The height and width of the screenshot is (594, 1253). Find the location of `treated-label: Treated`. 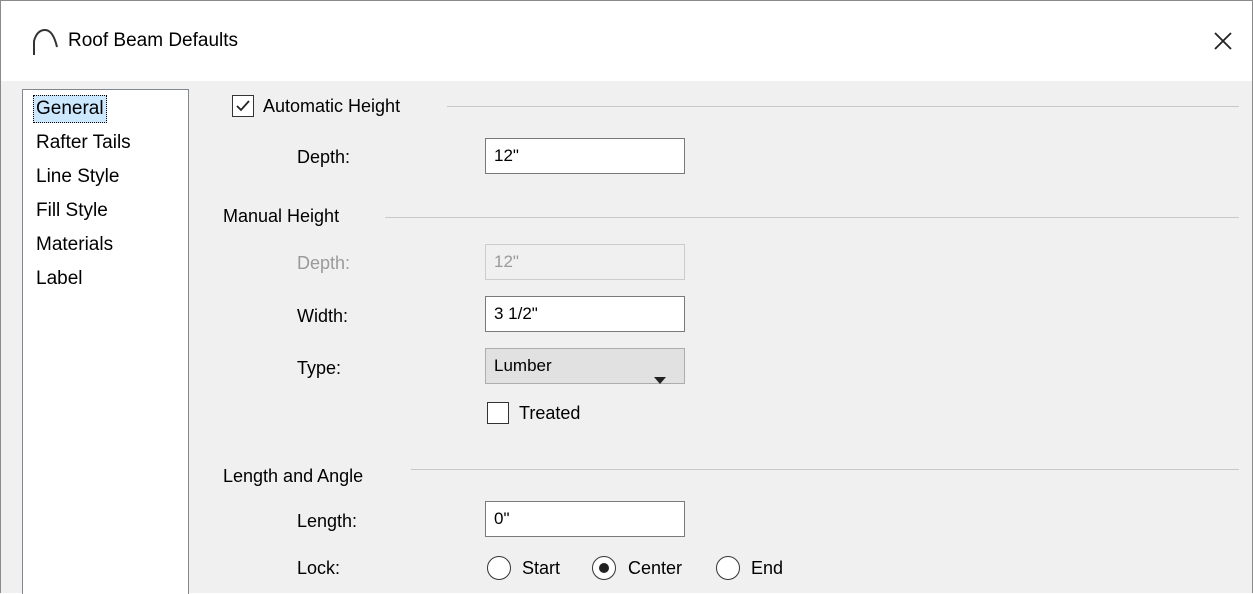

treated-label: Treated is located at coordinates (550, 413).